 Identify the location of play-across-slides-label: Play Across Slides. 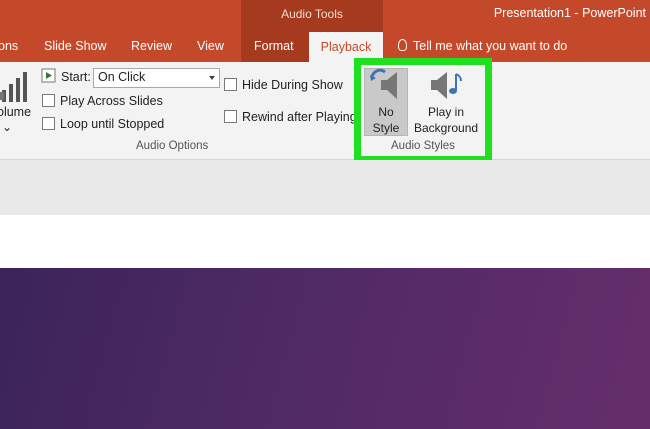
(111, 101).